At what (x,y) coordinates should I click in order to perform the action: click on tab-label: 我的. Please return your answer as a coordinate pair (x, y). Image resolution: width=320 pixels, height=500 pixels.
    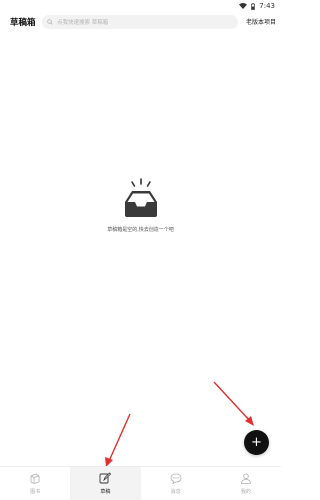
    Looking at the image, I should click on (245, 491).